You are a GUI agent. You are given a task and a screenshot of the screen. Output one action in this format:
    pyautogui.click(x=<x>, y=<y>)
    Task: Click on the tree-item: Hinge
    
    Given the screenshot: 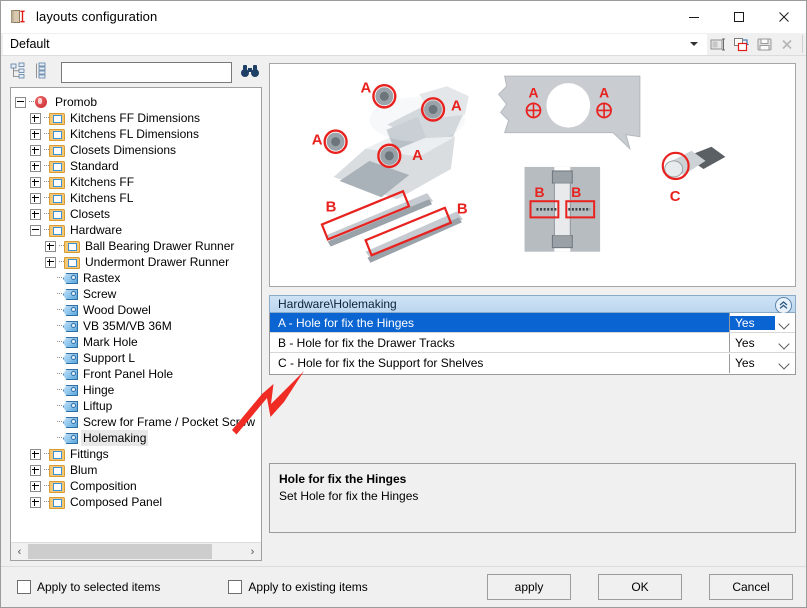 What is the action you would take?
    pyautogui.click(x=138, y=390)
    